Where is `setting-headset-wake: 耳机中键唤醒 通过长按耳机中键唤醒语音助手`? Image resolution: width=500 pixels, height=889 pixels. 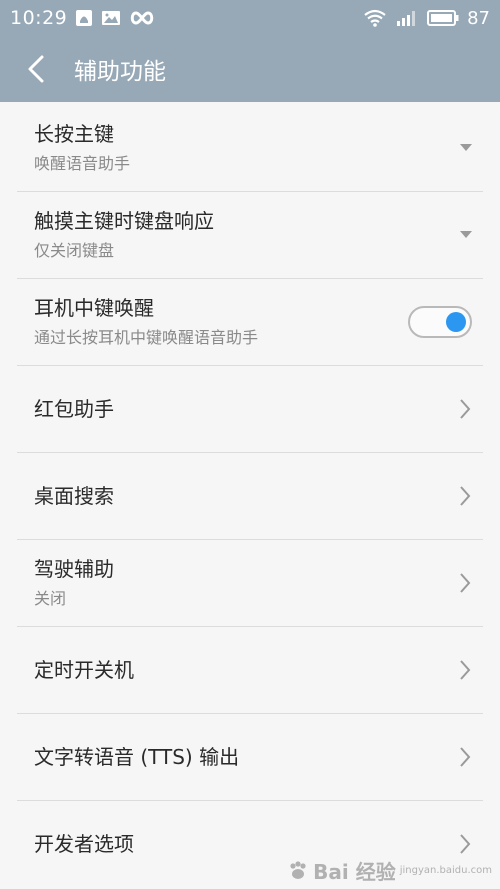 setting-headset-wake: 耳机中键唤醒 通过长按耳机中键唤醒语音助手 is located at coordinates (250, 321).